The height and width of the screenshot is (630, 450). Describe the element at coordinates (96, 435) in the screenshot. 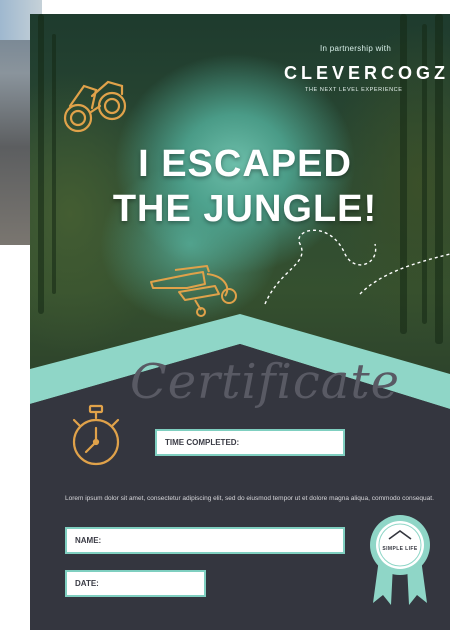

I see `stopwatch-icon` at that location.